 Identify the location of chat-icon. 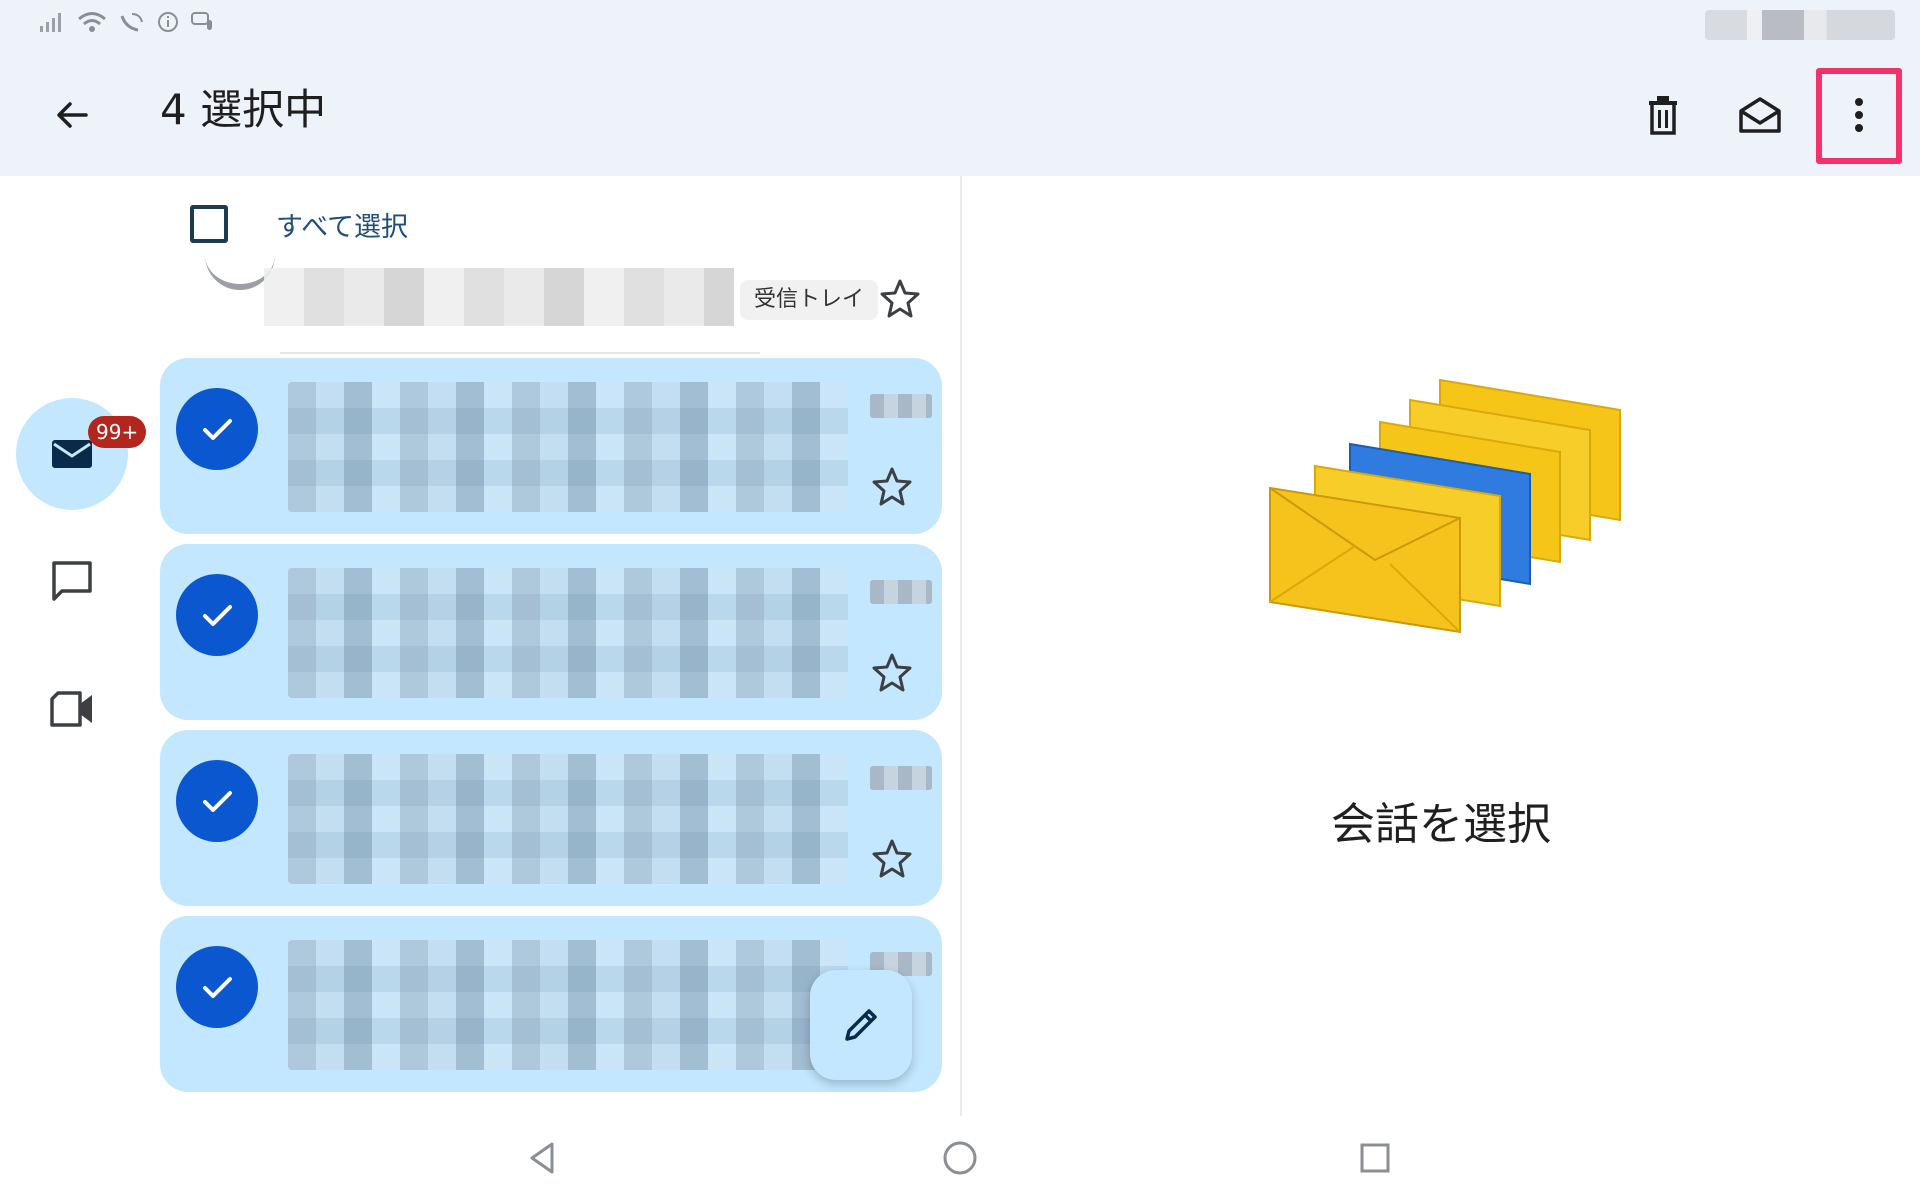
(72, 581).